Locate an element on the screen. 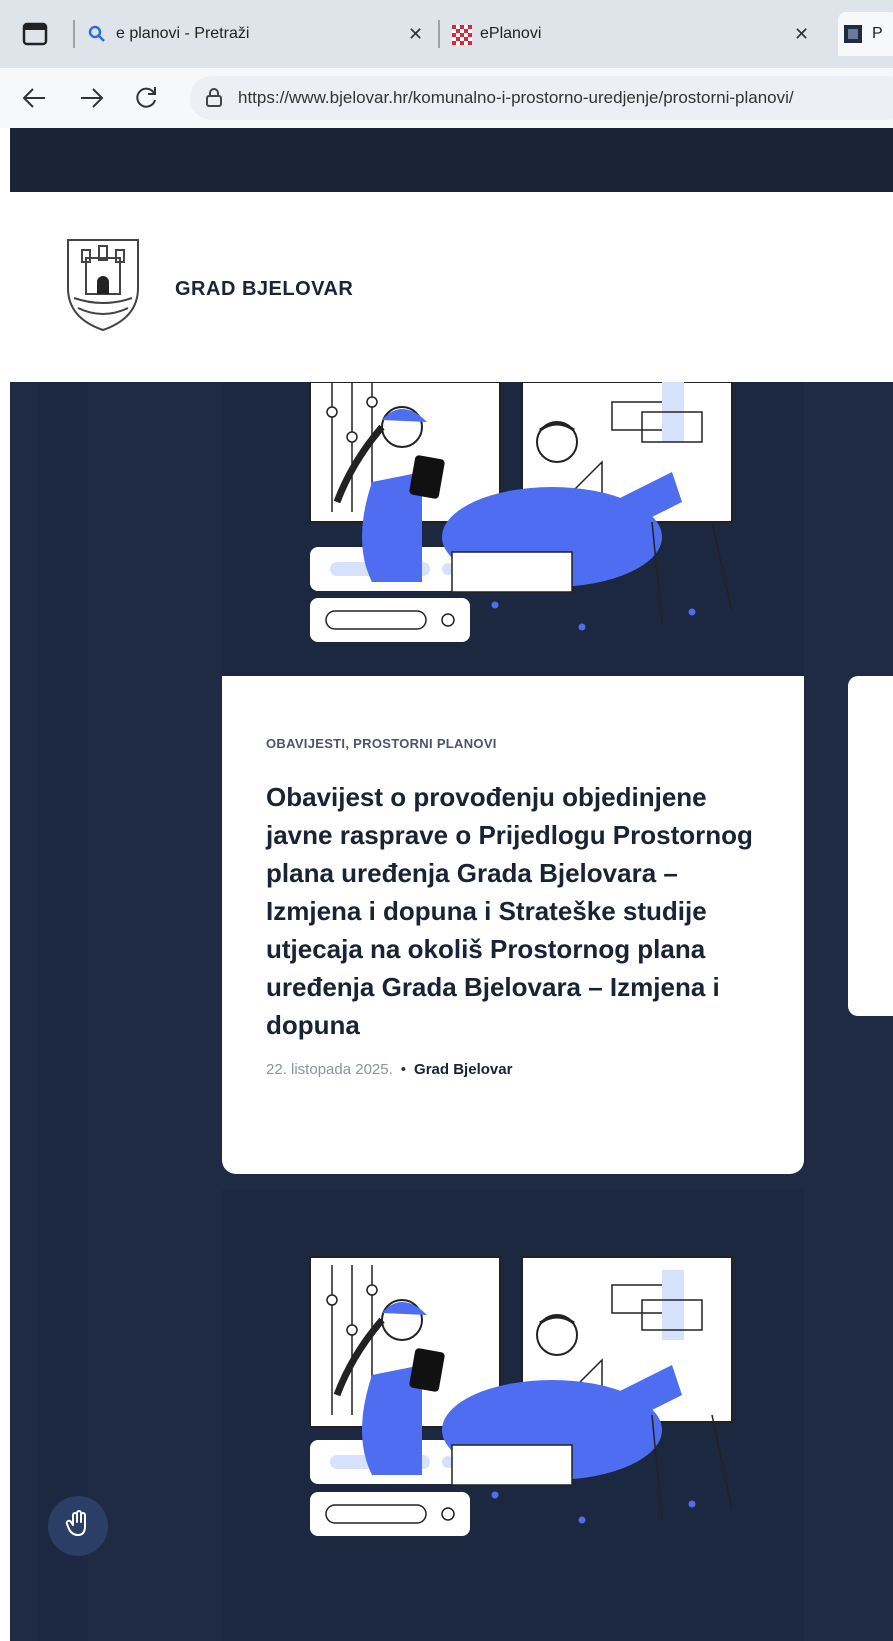 The height and width of the screenshot is (1641, 893). tab-eplanovi: ePlanovi ✕ is located at coordinates (637, 34).